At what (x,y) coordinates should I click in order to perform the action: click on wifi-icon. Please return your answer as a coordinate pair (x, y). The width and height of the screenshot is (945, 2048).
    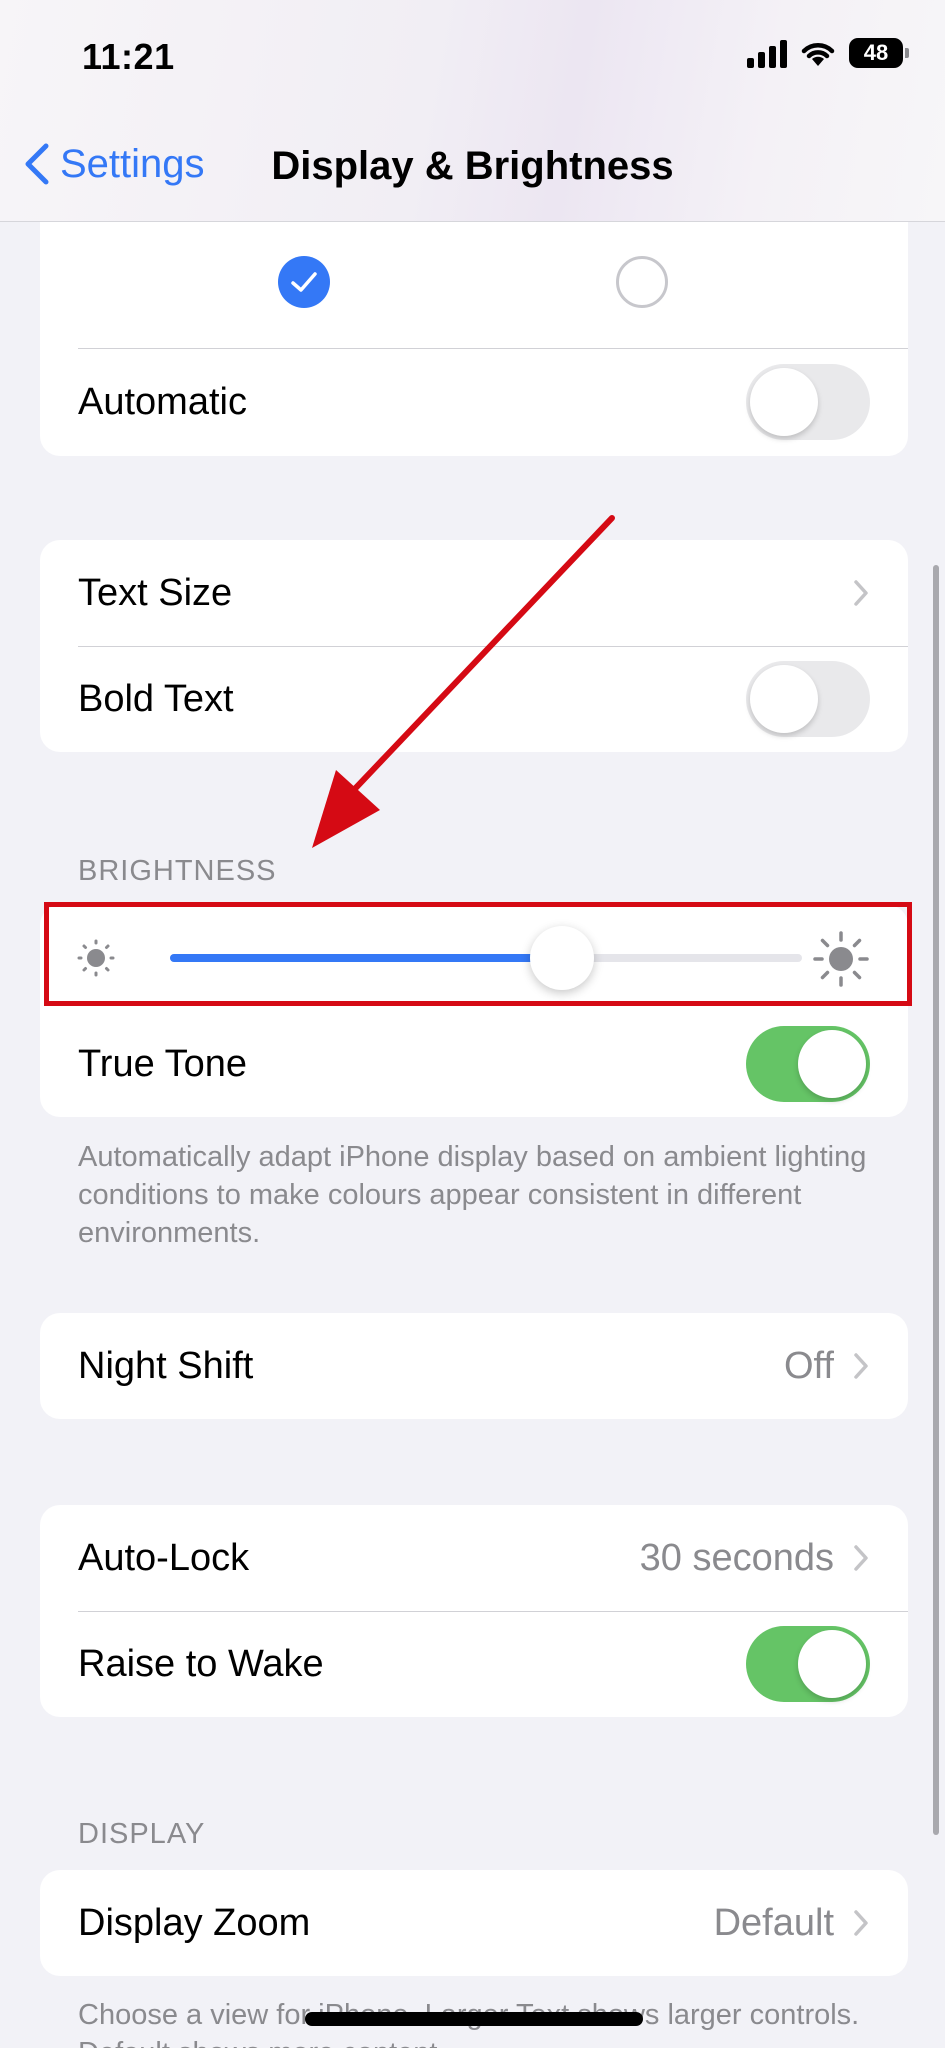
    Looking at the image, I should click on (818, 54).